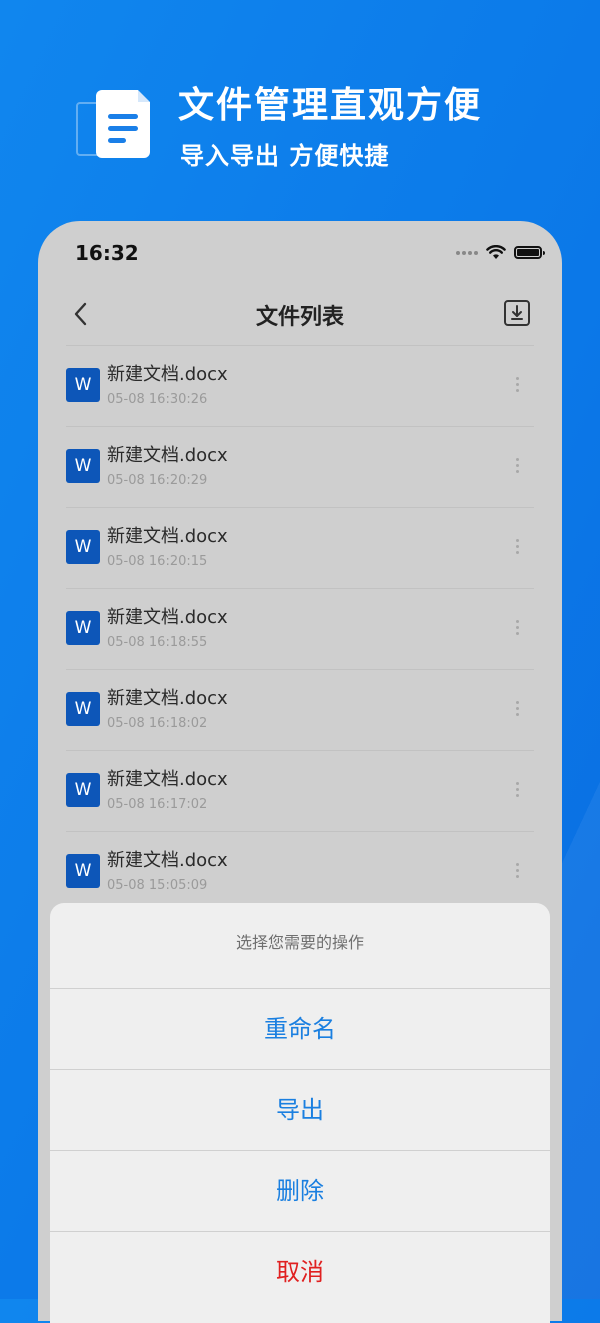 The height and width of the screenshot is (1323, 600). Describe the element at coordinates (107, 253) in the screenshot. I see `status-time: 16:32` at that location.